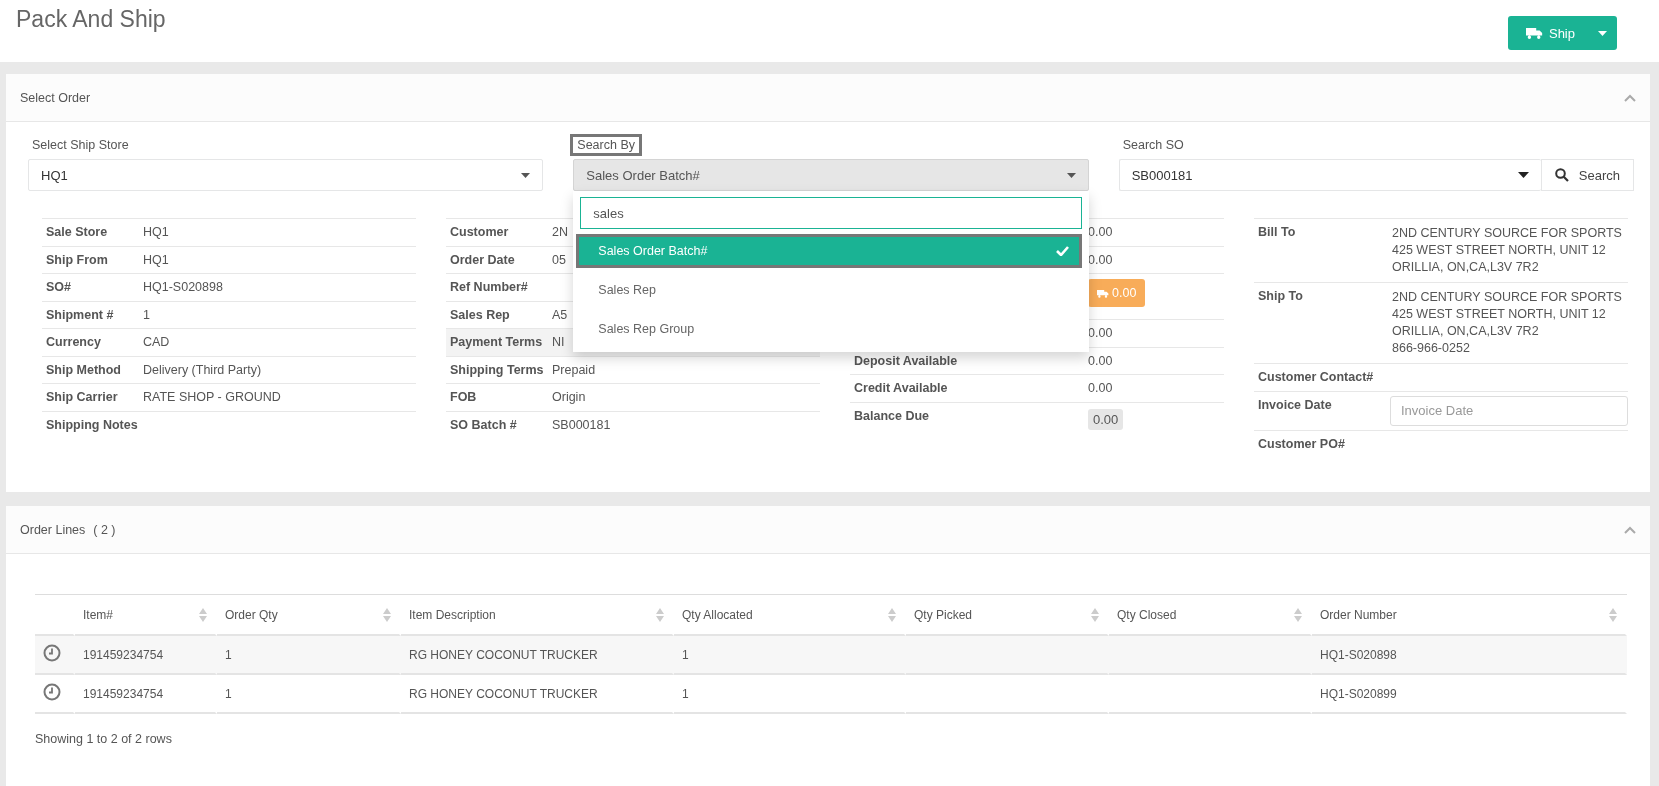 The image size is (1659, 786). Describe the element at coordinates (1295, 404) in the screenshot. I see `field-label: Invoice Date` at that location.